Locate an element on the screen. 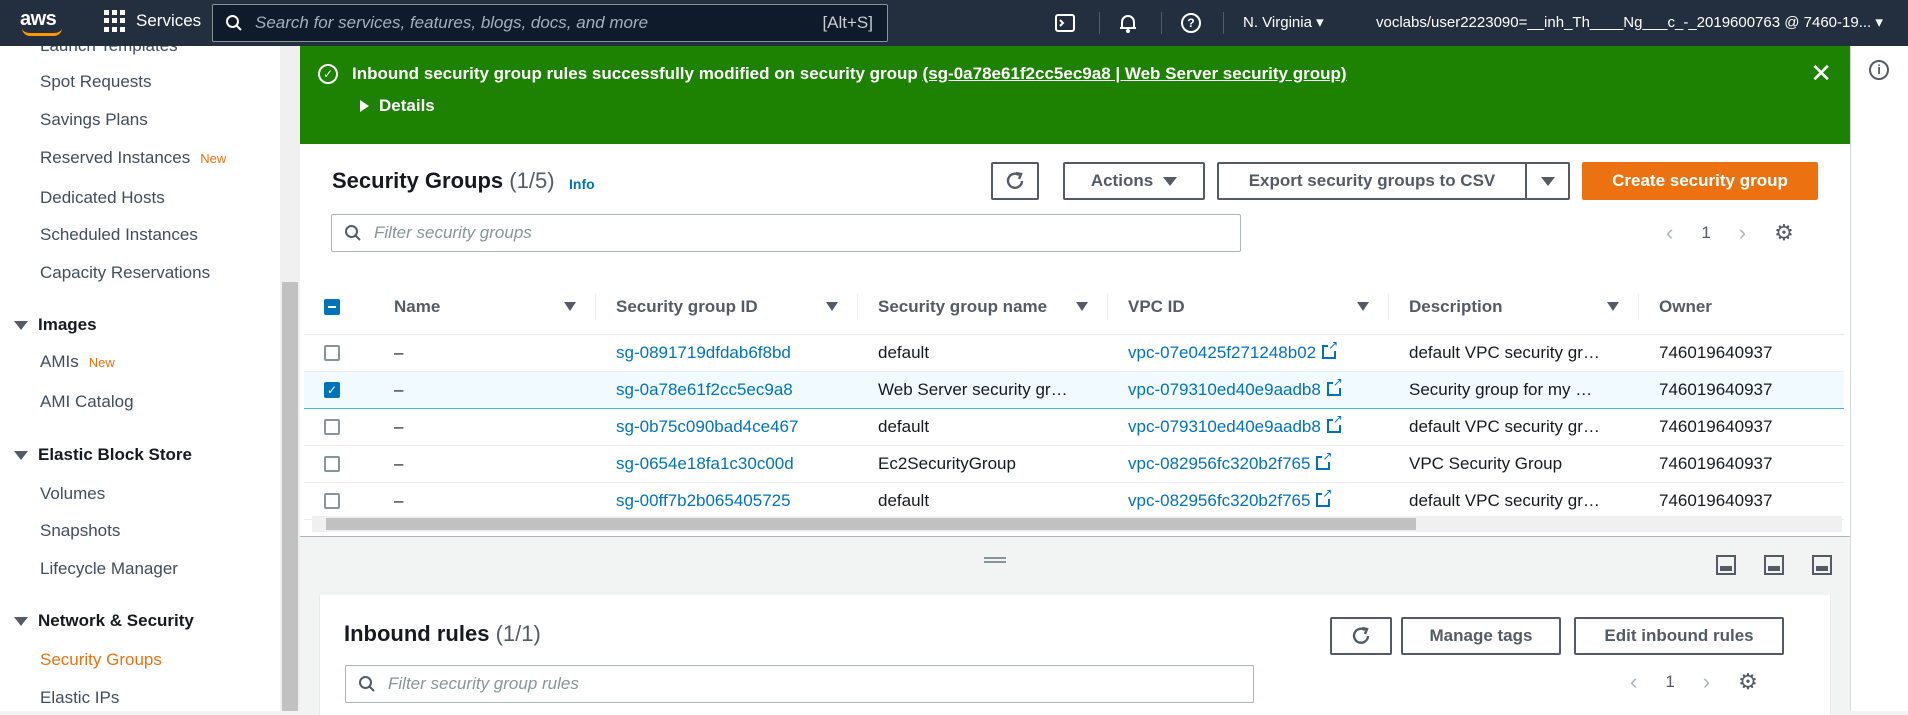 This screenshot has height=715, width=1908. column-name: Name is located at coordinates (485, 307).